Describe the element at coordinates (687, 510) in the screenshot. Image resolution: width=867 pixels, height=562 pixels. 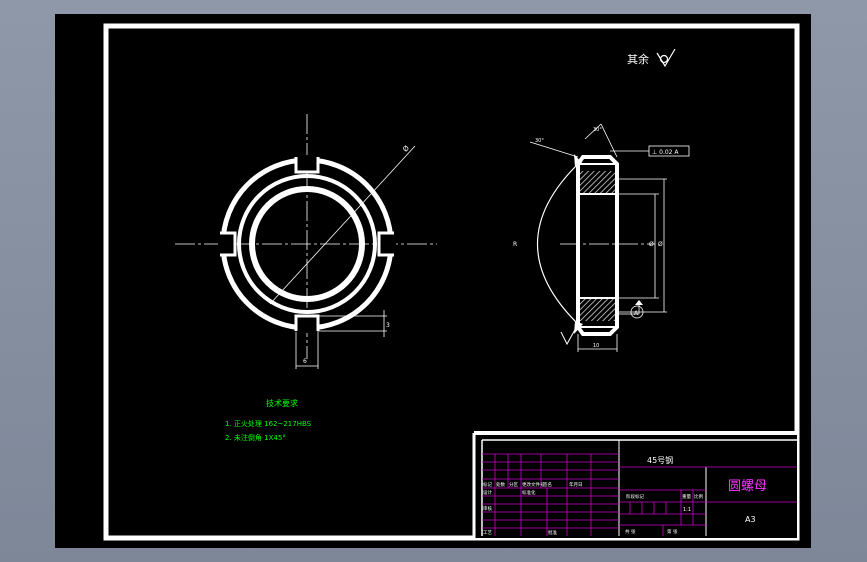
I see `scale-value-label: 1:1` at that location.